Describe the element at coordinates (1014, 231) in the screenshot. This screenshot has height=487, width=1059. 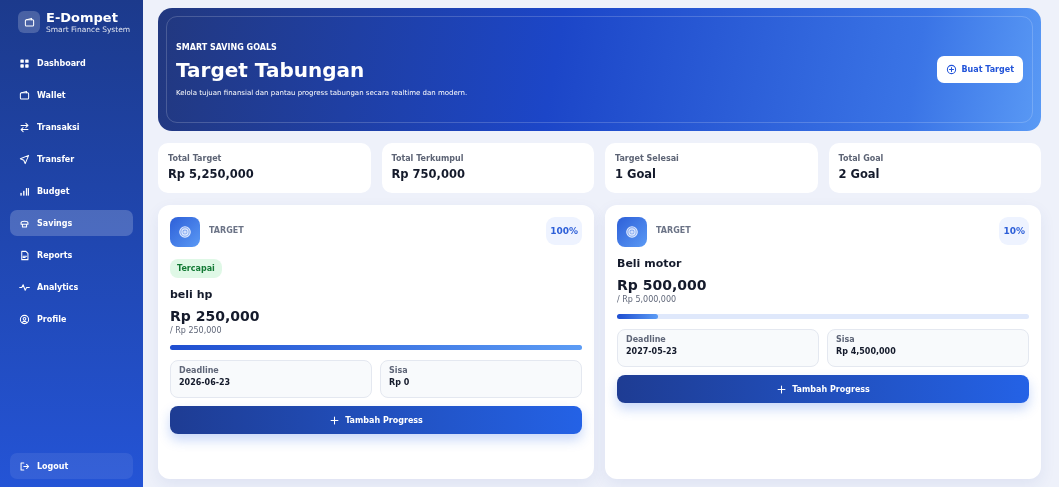
I see `percent-badge: 10%` at that location.